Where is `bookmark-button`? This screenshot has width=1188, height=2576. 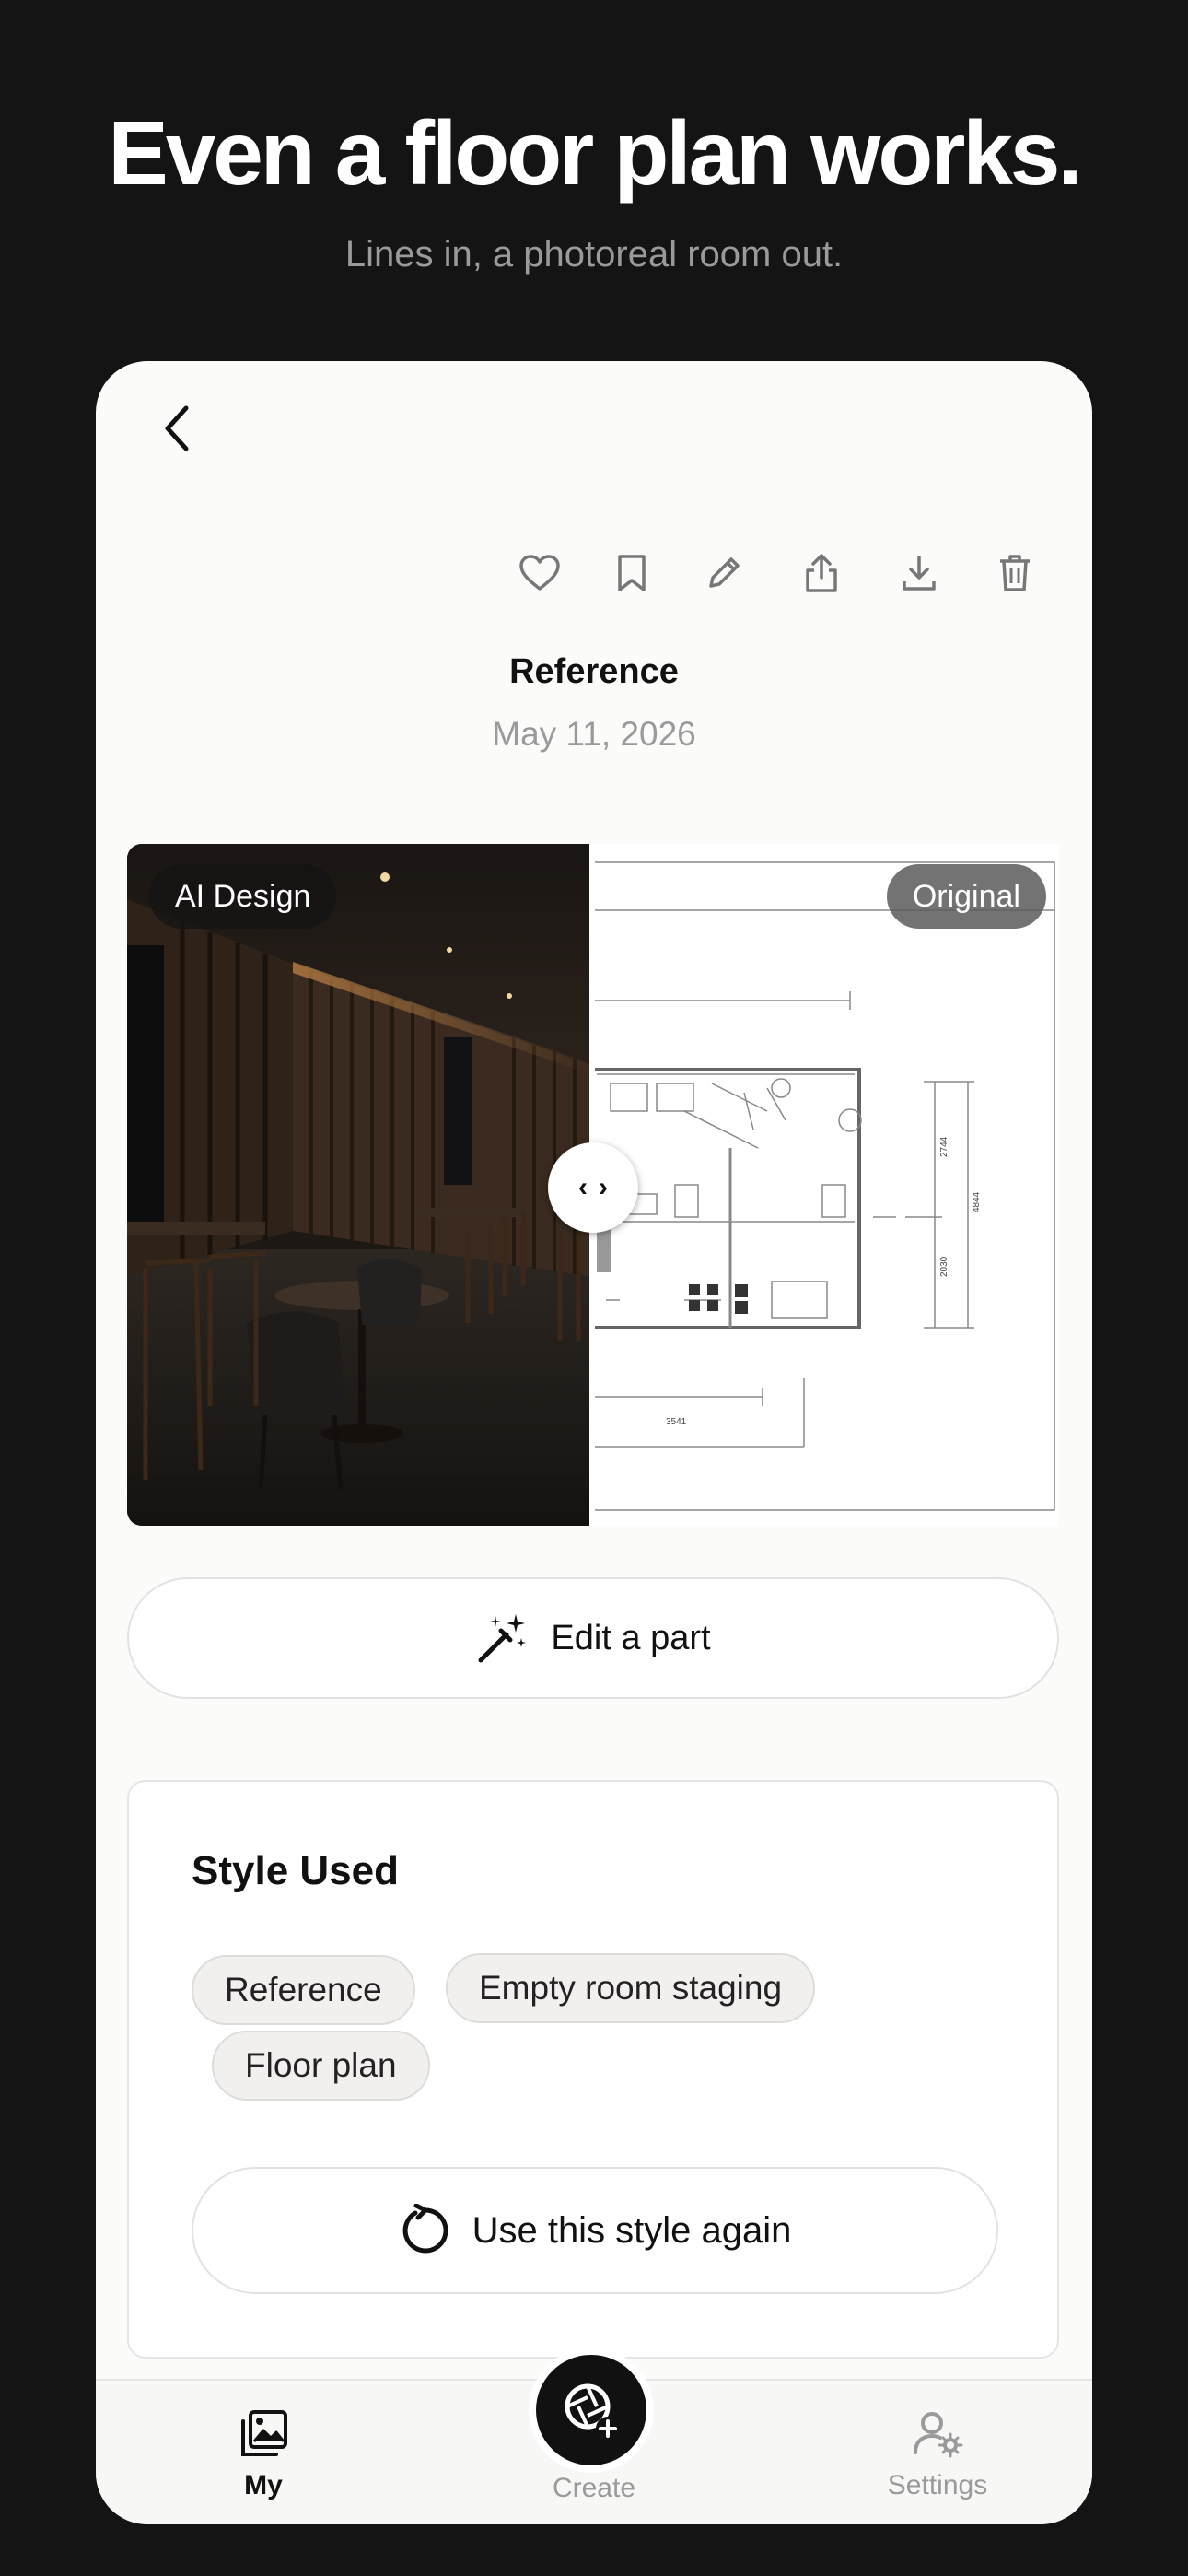 bookmark-button is located at coordinates (631, 573).